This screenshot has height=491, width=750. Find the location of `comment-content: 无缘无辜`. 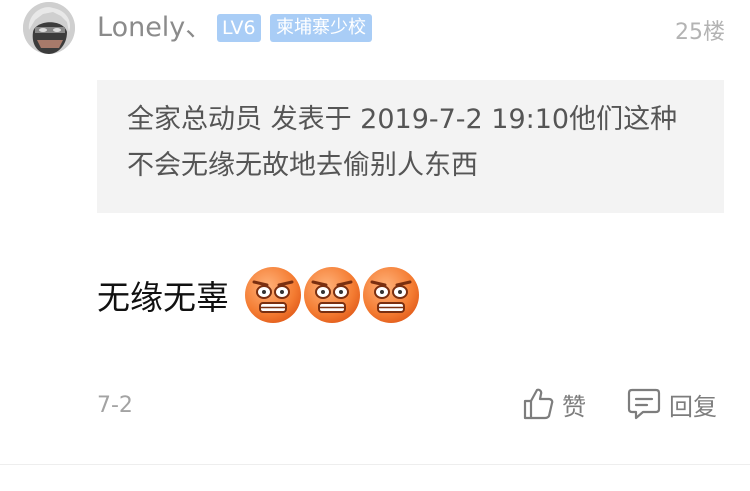

comment-content: 无缘无辜 is located at coordinates (258, 295).